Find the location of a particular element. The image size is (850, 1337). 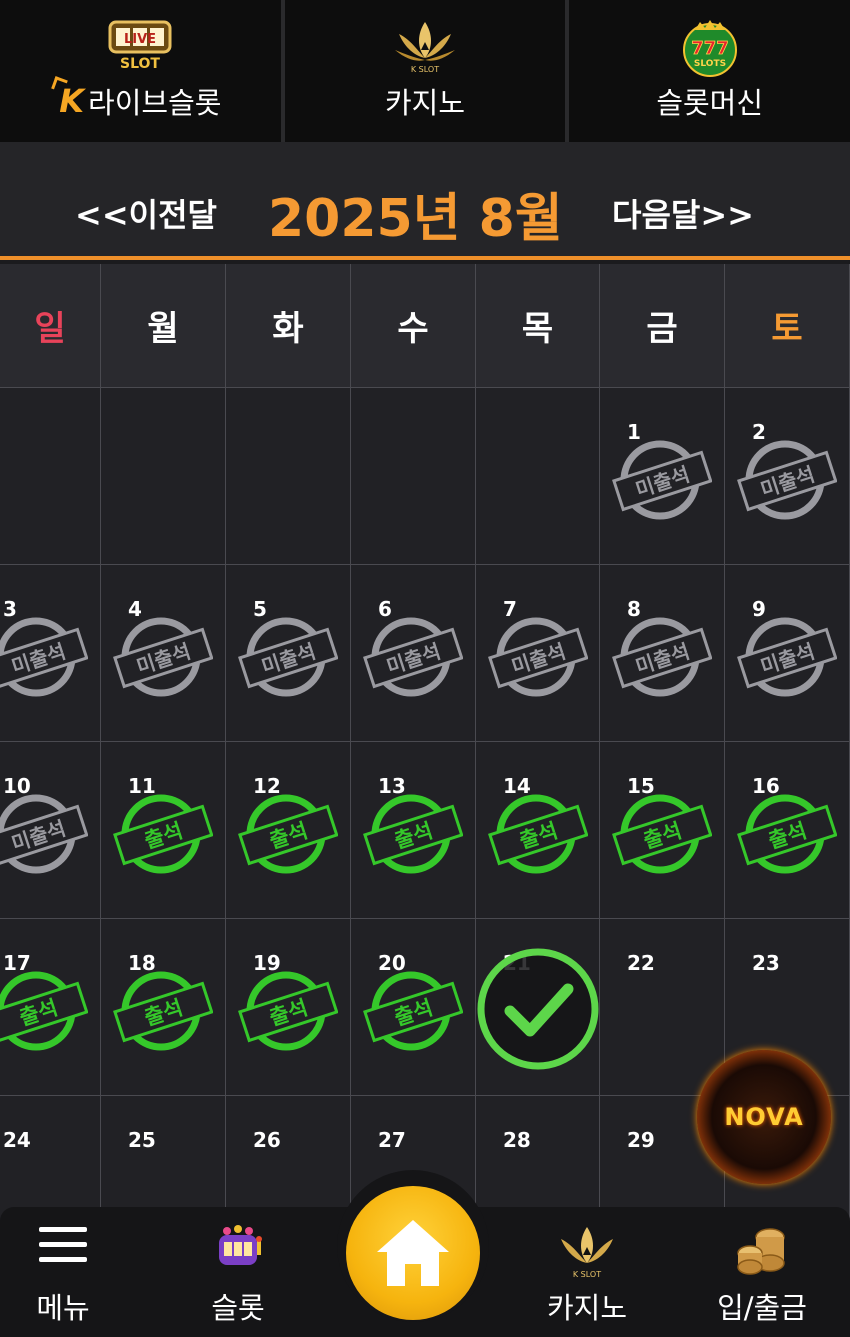

calendar-day-cell: 19 출석 is located at coordinates (288, 1007).